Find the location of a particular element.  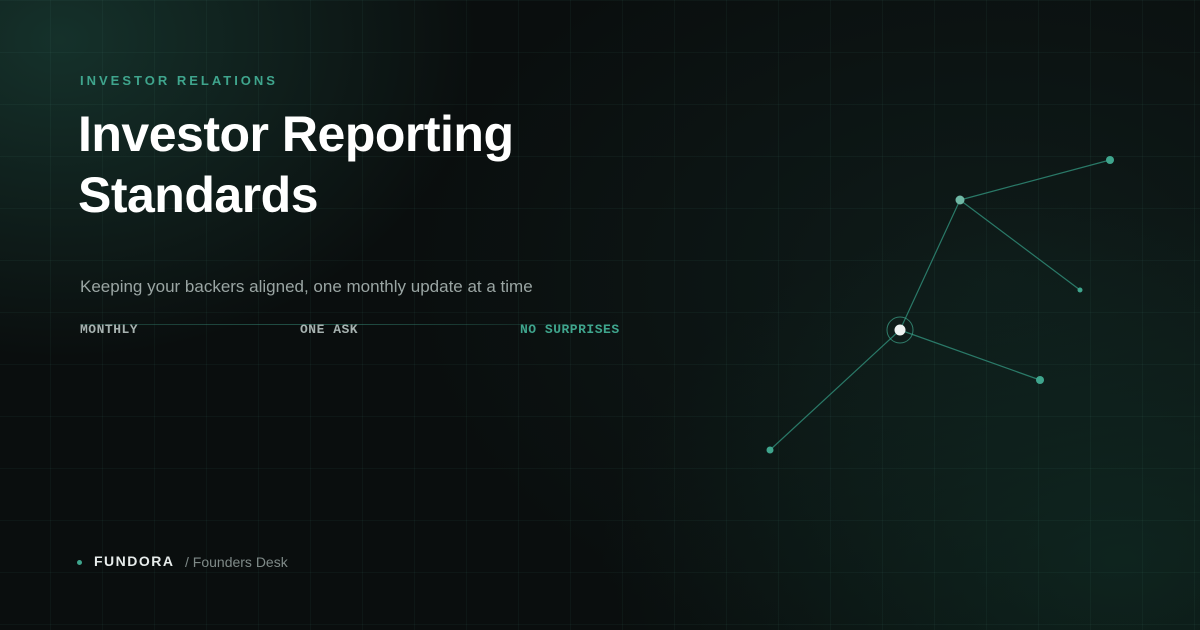

hub-node is located at coordinates (900, 330).